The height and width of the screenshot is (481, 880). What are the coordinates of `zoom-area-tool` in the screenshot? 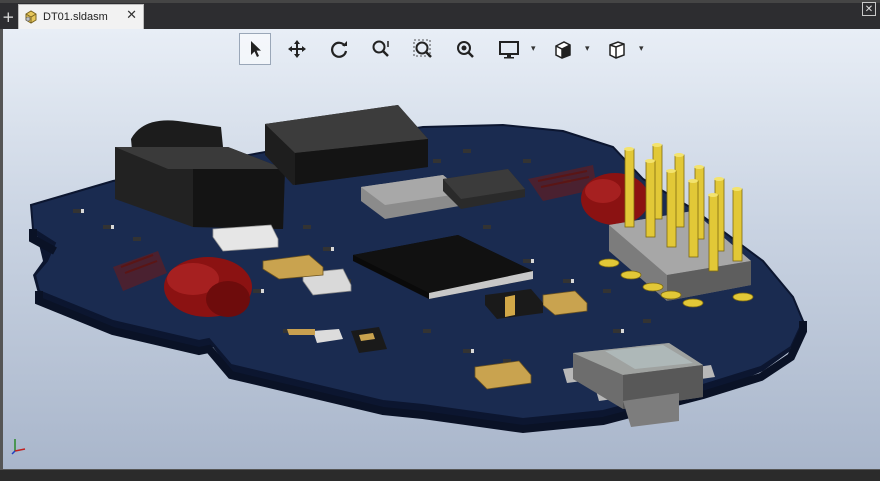 It's located at (423, 49).